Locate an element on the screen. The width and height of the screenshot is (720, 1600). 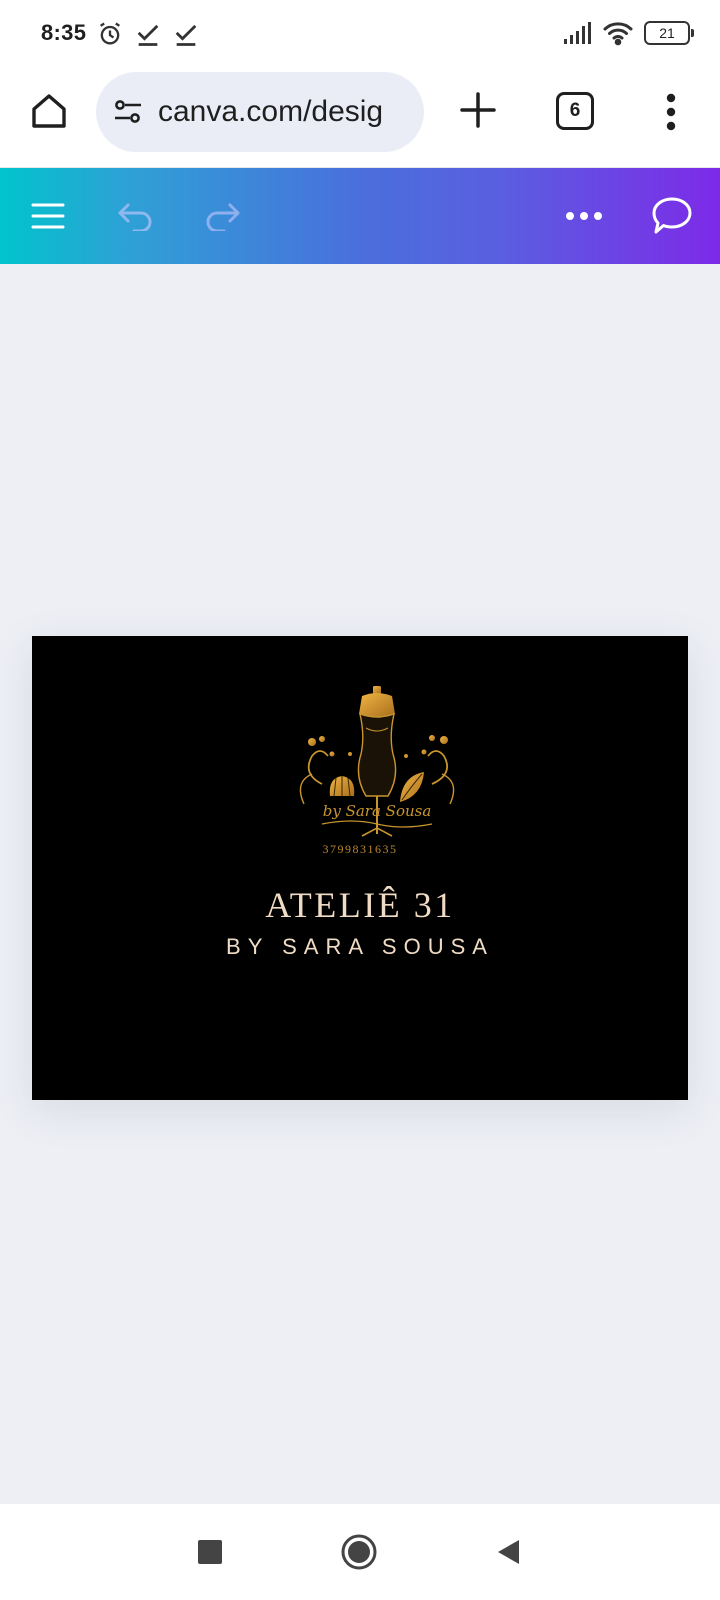
hamburger-menu-icon is located at coordinates (48, 216).